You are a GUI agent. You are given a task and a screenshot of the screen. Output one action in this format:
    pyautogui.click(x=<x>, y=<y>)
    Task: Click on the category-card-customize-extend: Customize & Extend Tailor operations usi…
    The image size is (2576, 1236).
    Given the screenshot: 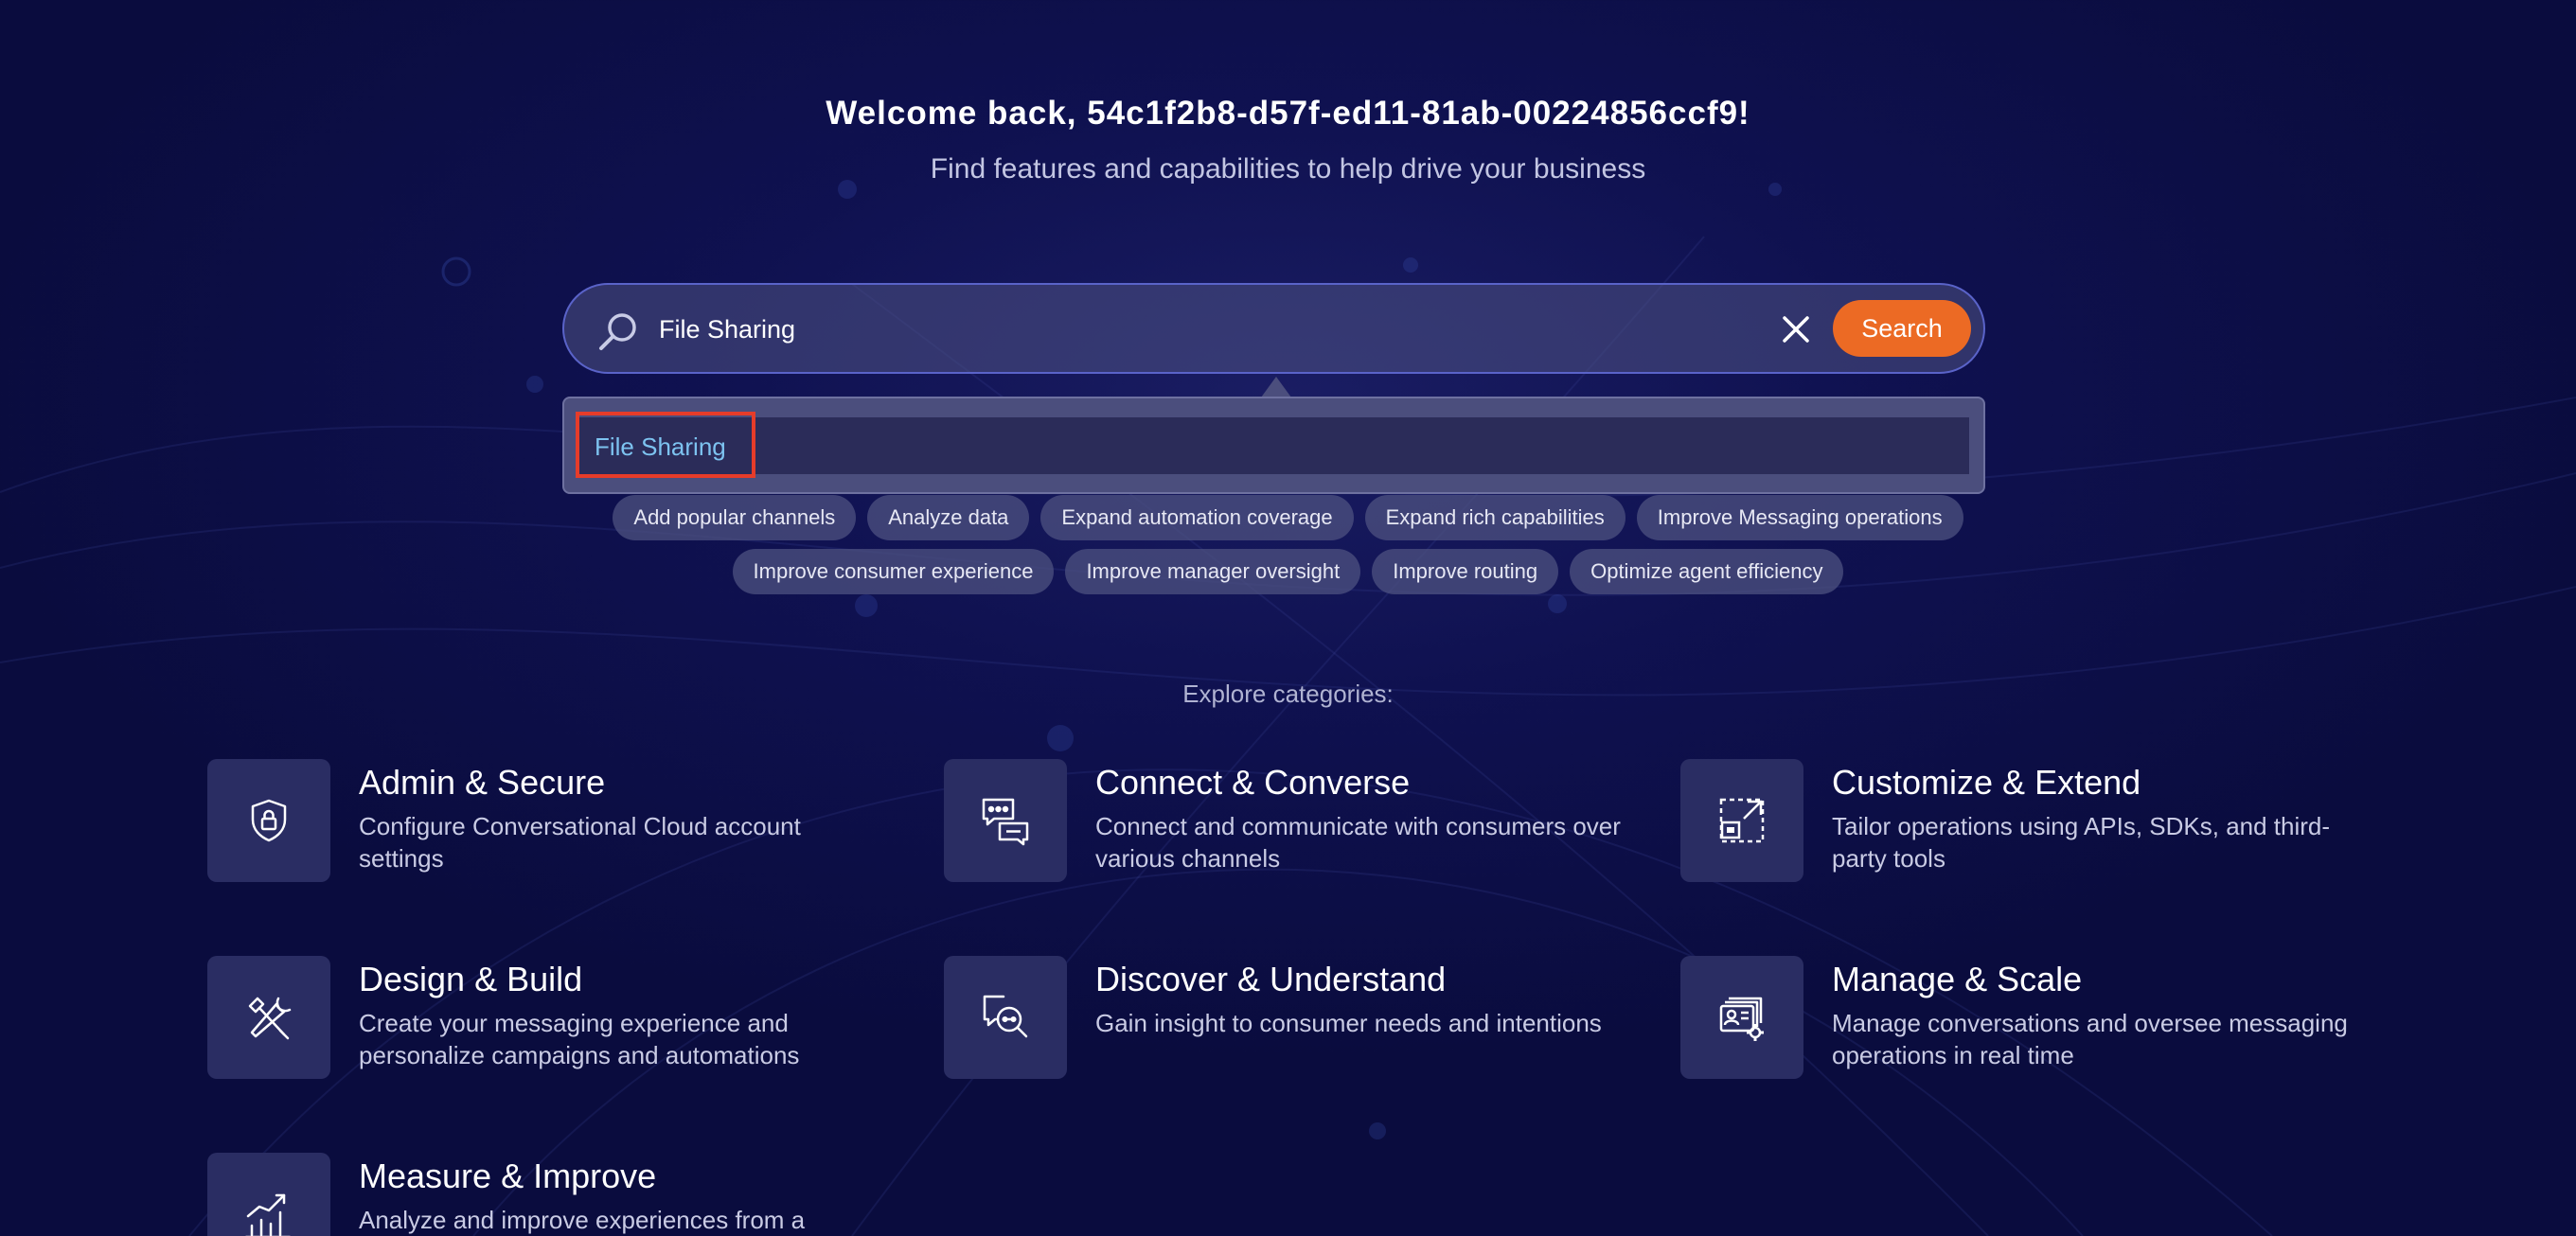 What is the action you would take?
    pyautogui.click(x=2021, y=820)
    